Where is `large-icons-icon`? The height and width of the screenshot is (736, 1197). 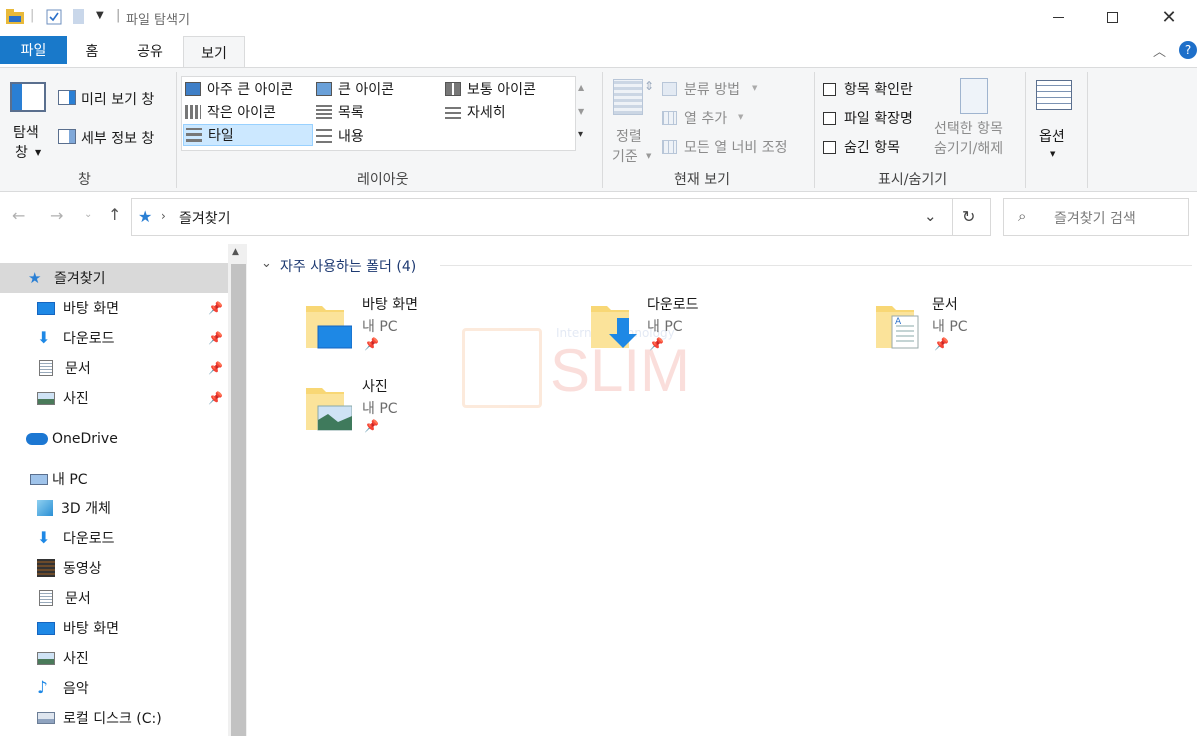
large-icons-icon is located at coordinates (324, 89).